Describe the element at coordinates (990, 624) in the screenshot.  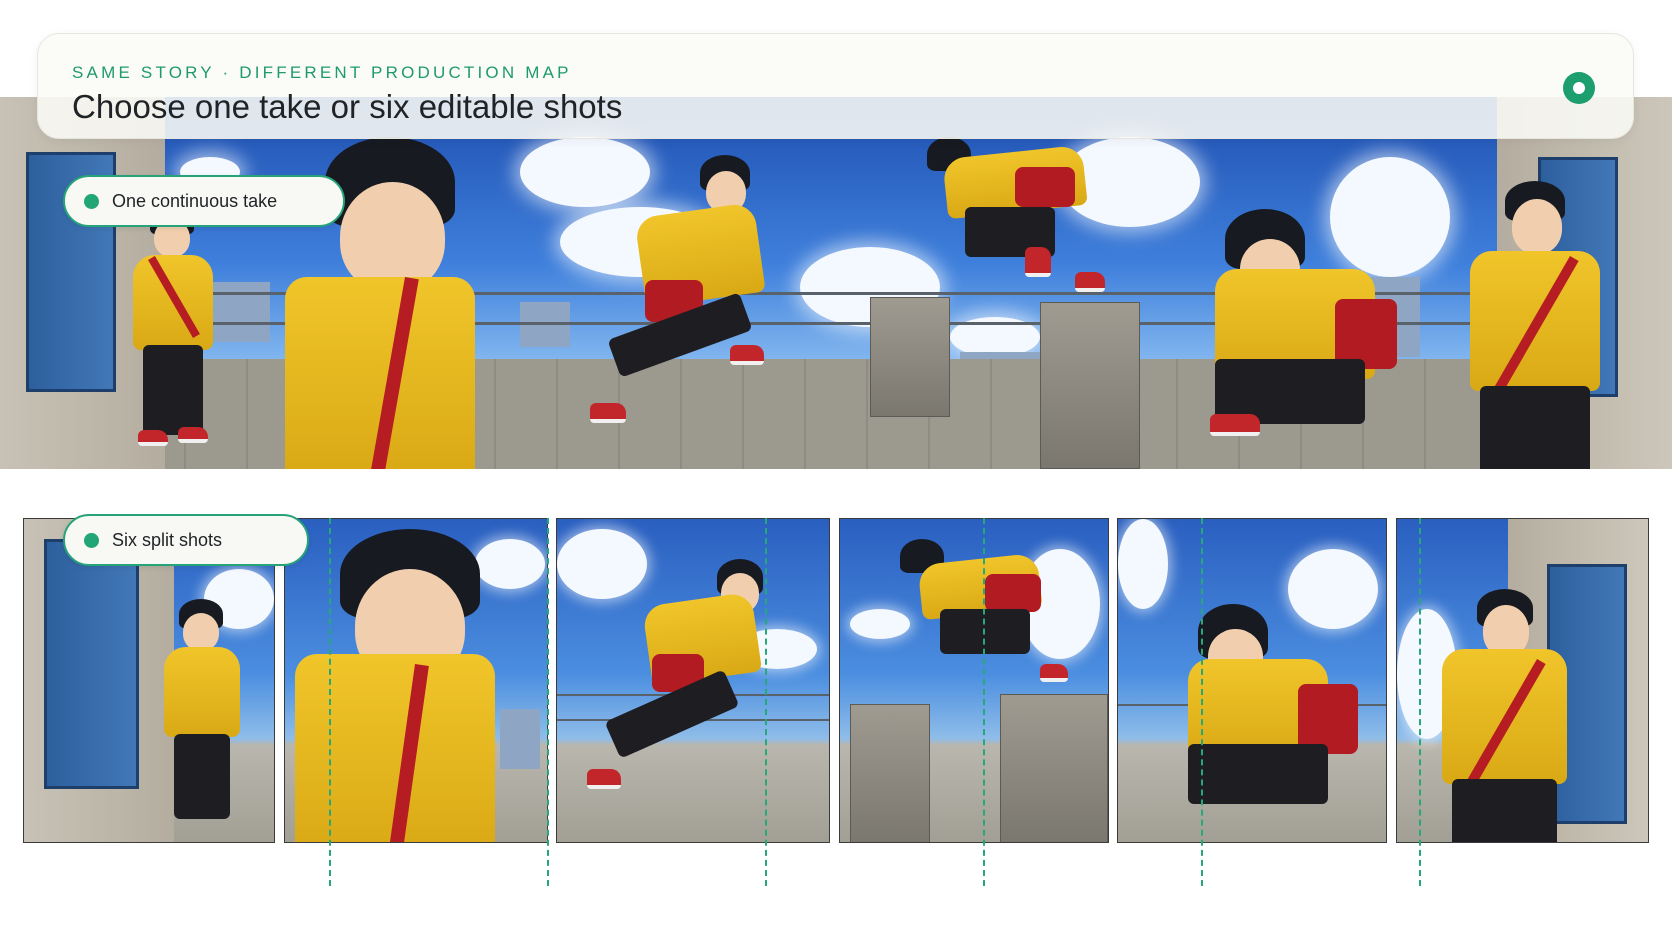
I see `character-jumping` at that location.